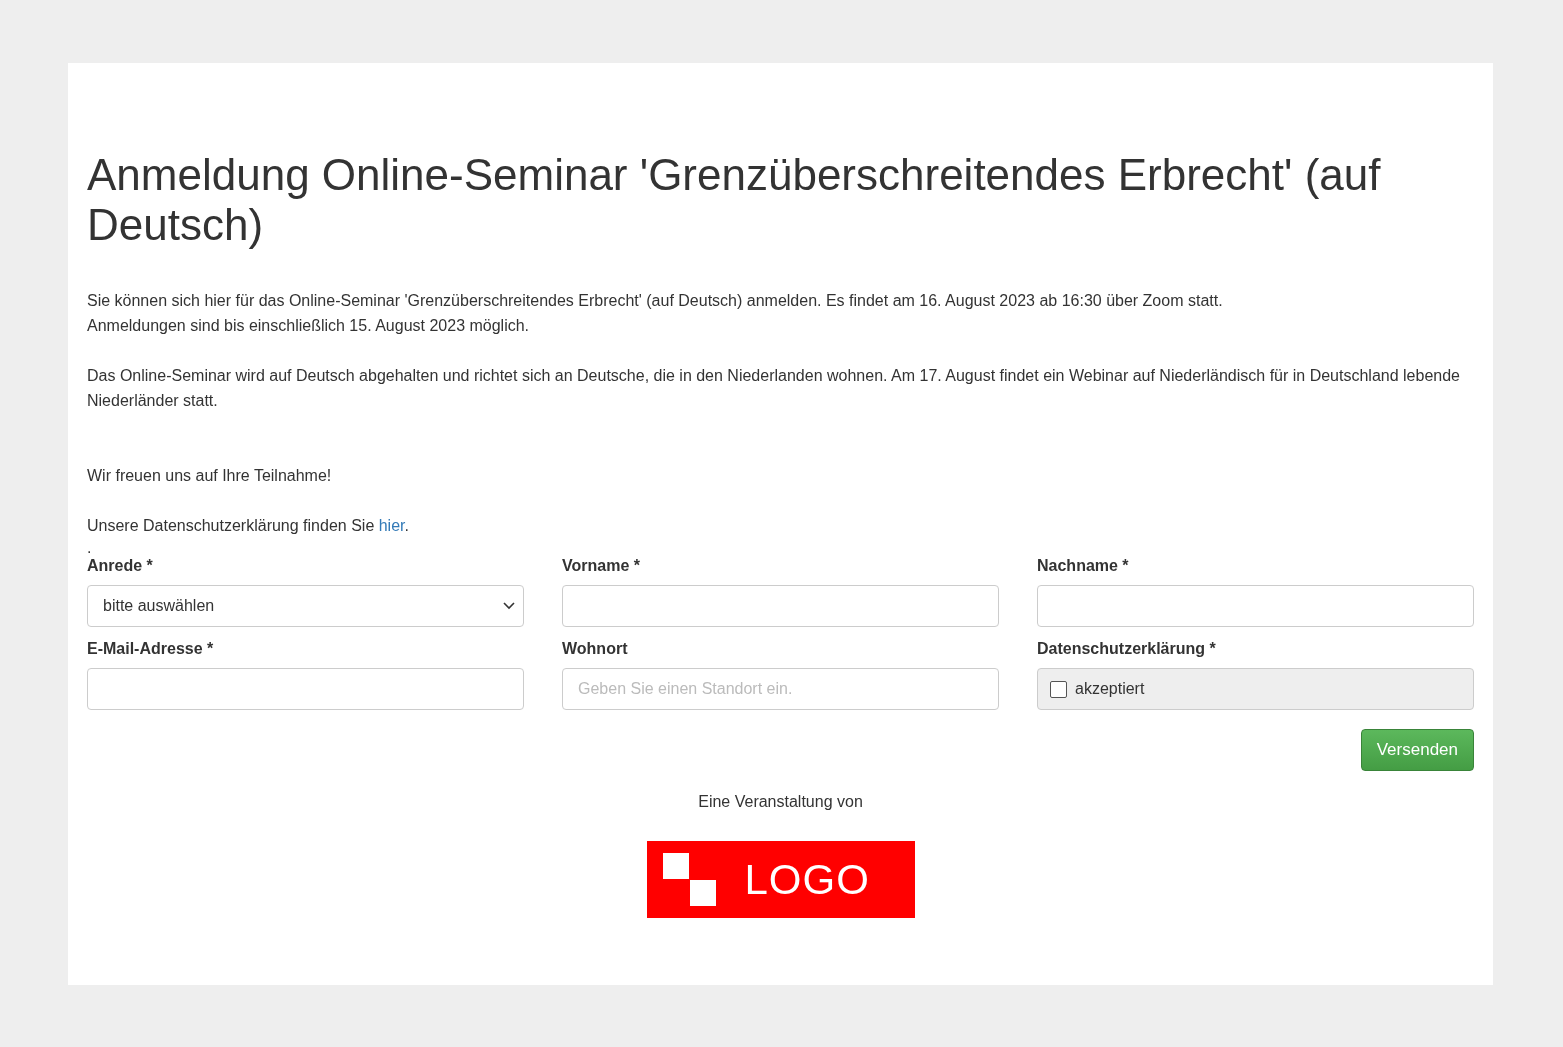  What do you see at coordinates (248, 526) in the screenshot?
I see `privacy-text: Unsere Datenschutzerklärung finden Sie hier.` at bounding box center [248, 526].